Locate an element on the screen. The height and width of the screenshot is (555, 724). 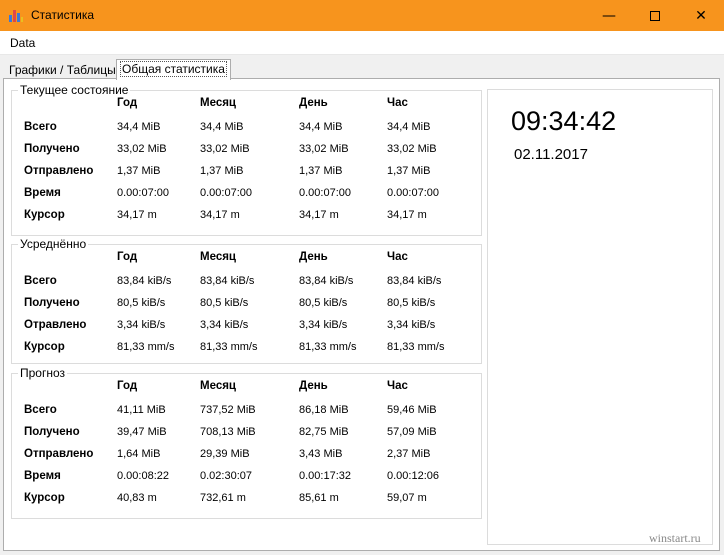
tab-general-stats: Общая статистика is located at coordinates (173, 69).